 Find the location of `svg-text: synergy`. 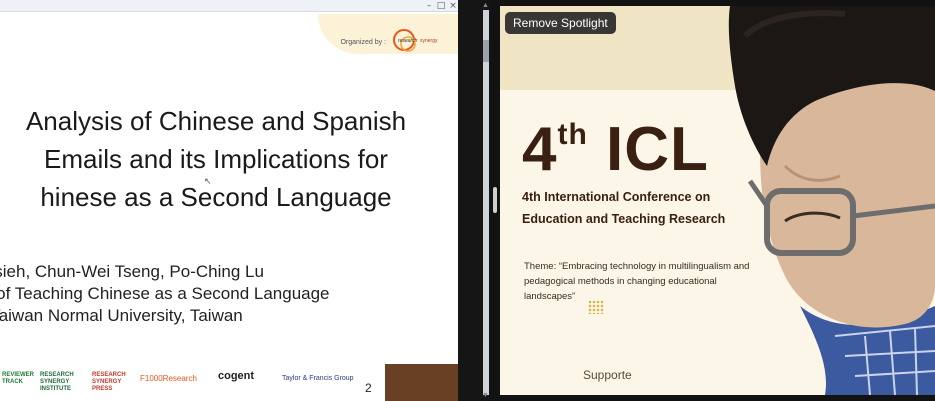

svg-text: synergy is located at coordinates (429, 41).